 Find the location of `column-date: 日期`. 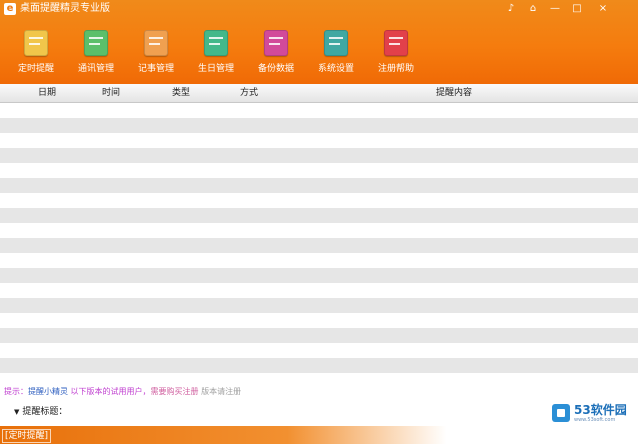

column-date: 日期 is located at coordinates (47, 93).